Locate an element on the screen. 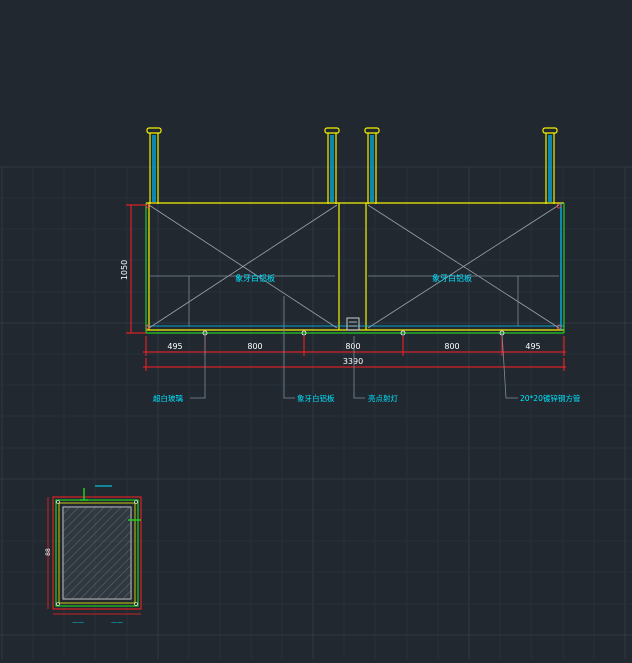  dim-seg-5: 495 is located at coordinates (532, 346).